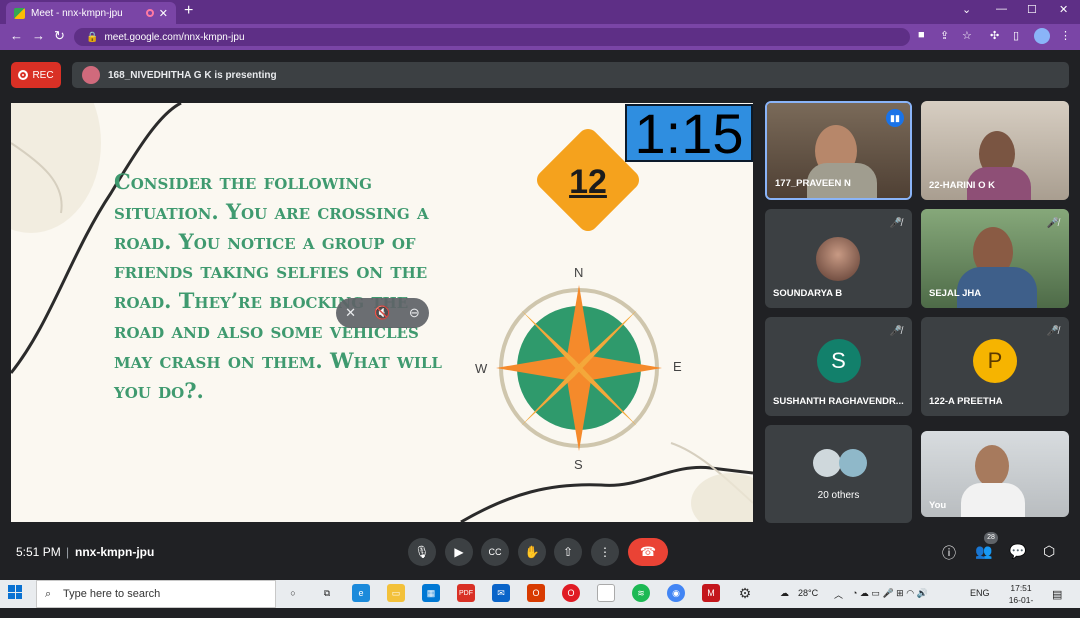 This screenshot has height=618, width=1080. I want to click on tab-title: Meet - nnx-kmpn-jpu, so click(77, 13).